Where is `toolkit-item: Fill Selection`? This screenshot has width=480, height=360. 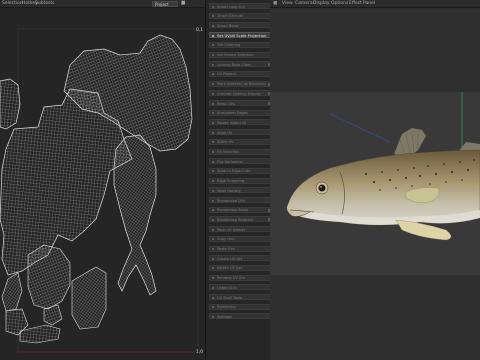 toolkit-item: Fill Selection is located at coordinates (241, 151).